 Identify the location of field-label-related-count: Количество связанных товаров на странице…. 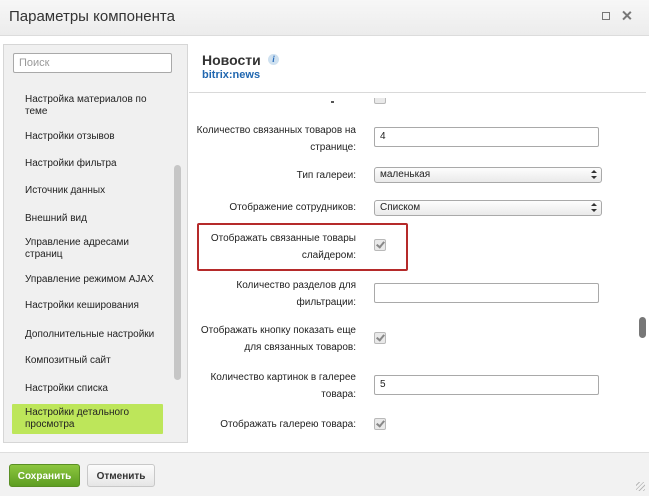
(276, 139).